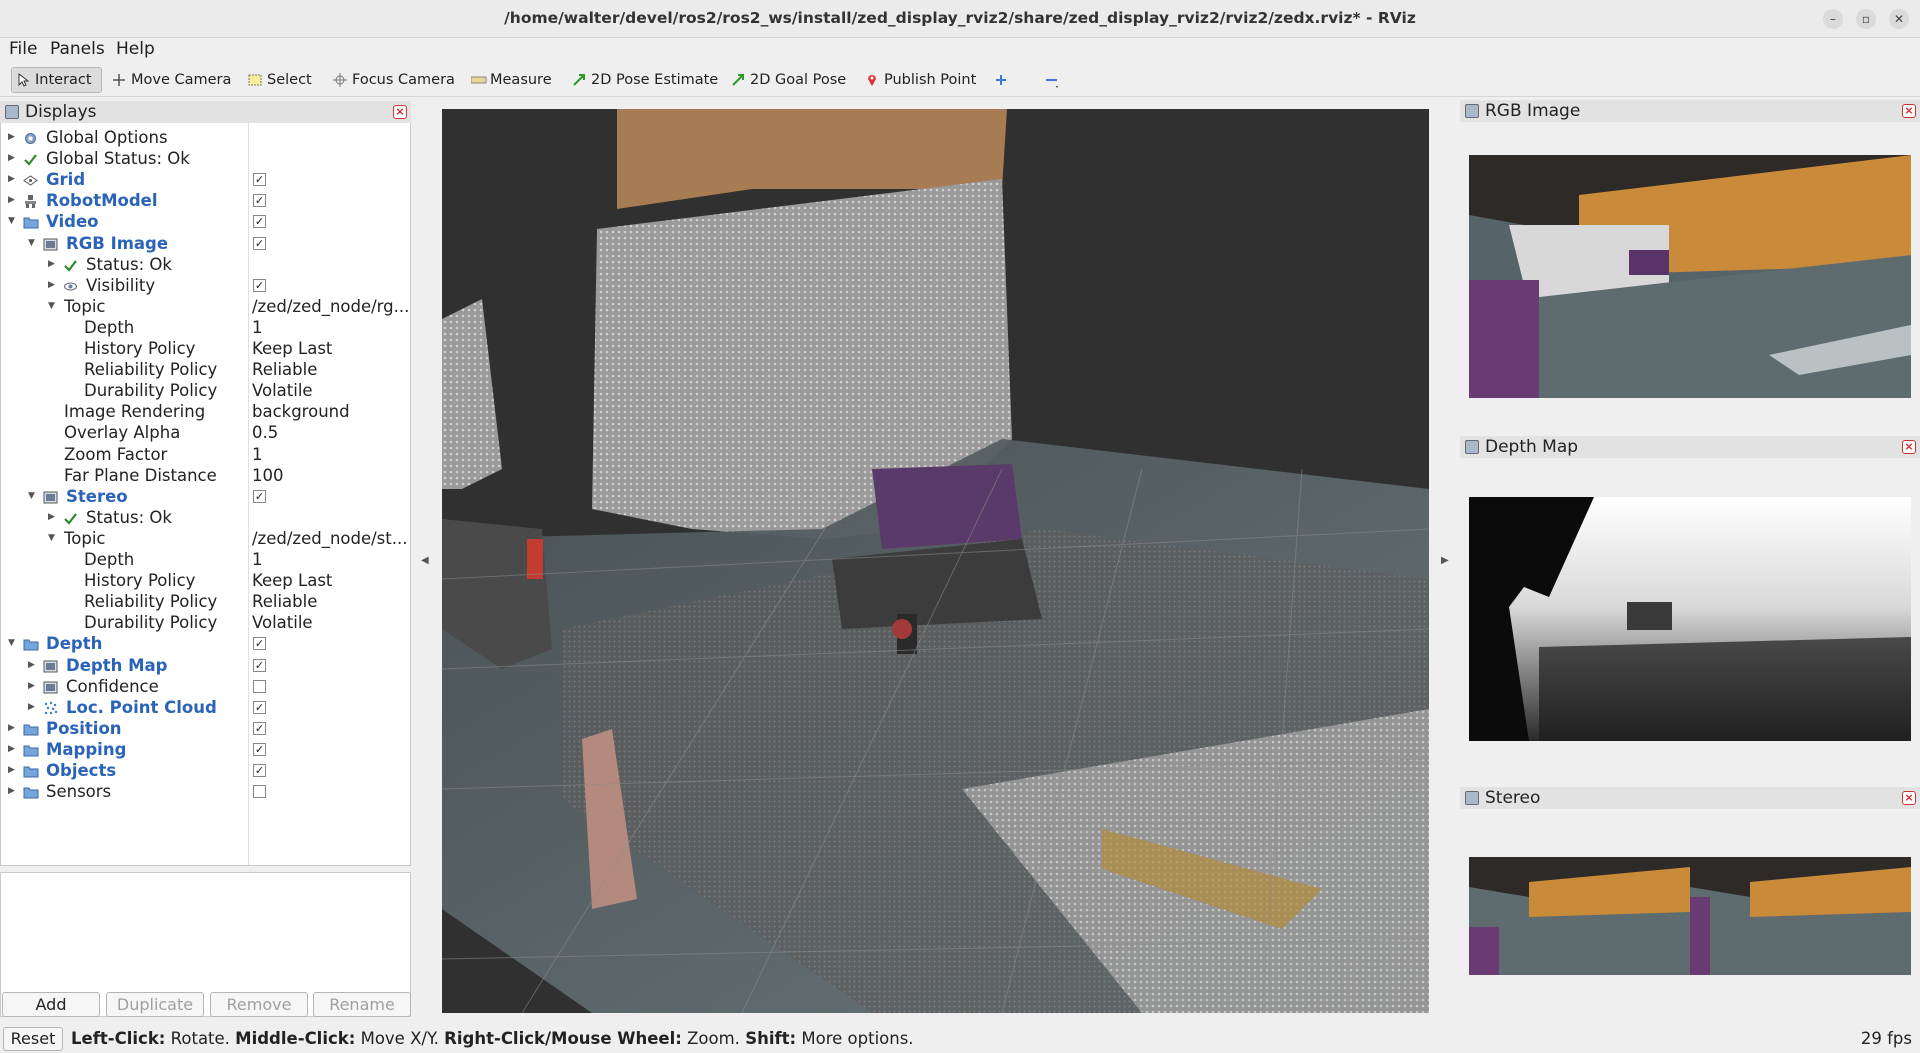 The height and width of the screenshot is (1053, 1920). I want to click on tree-row: Far Plane Distance 100, so click(205, 475).